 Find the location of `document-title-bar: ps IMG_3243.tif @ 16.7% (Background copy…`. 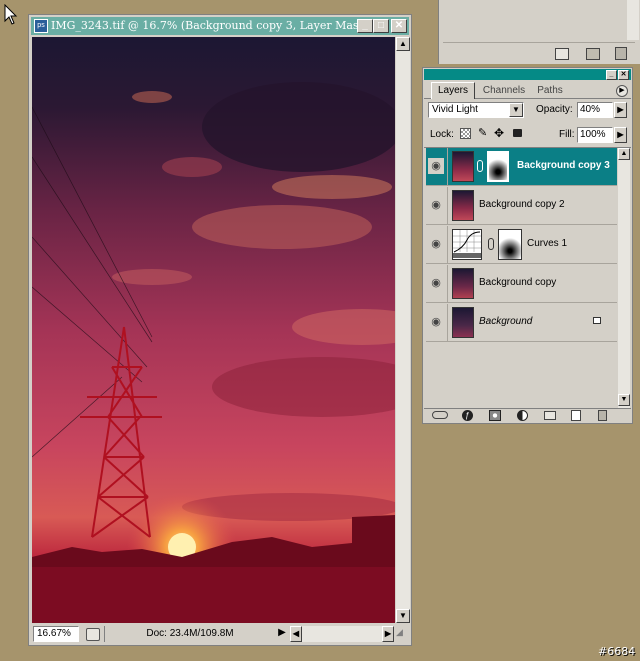

document-title-bar: ps IMG_3243.tif @ 16.7% (Background copy… is located at coordinates (220, 26).